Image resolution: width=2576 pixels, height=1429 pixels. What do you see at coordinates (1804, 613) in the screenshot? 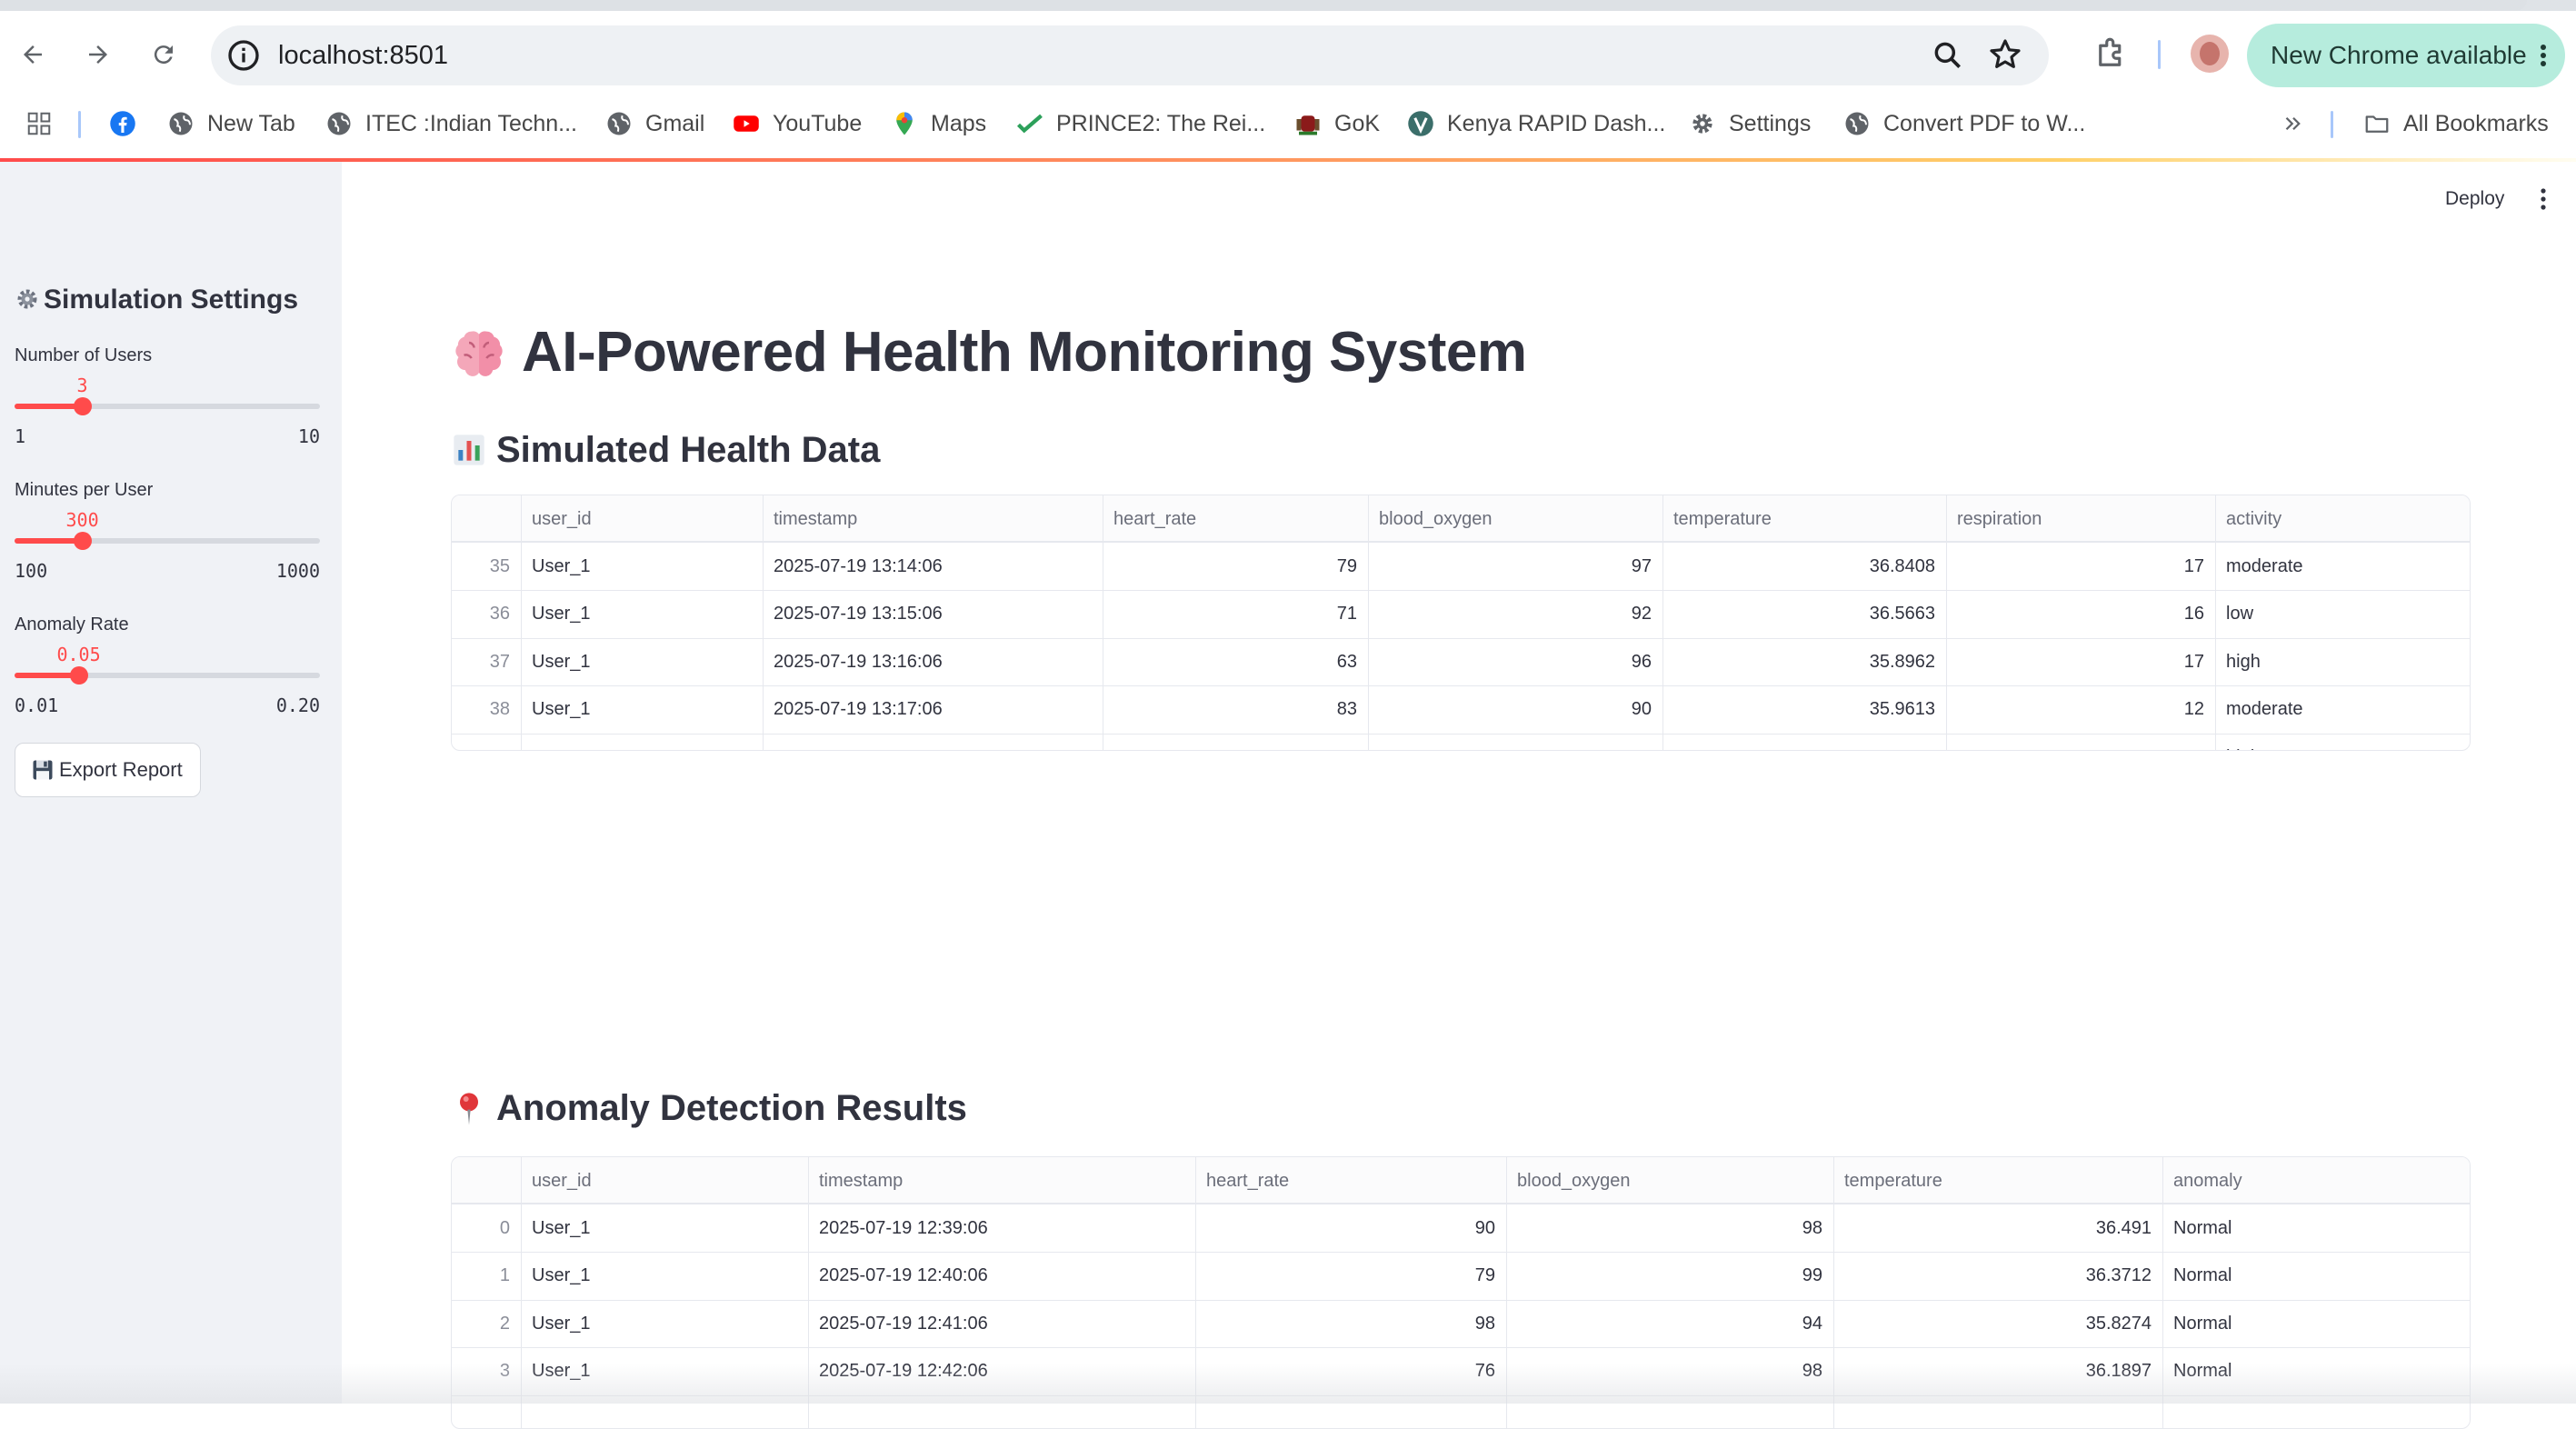
I see `table-cell: 36.5663` at bounding box center [1804, 613].